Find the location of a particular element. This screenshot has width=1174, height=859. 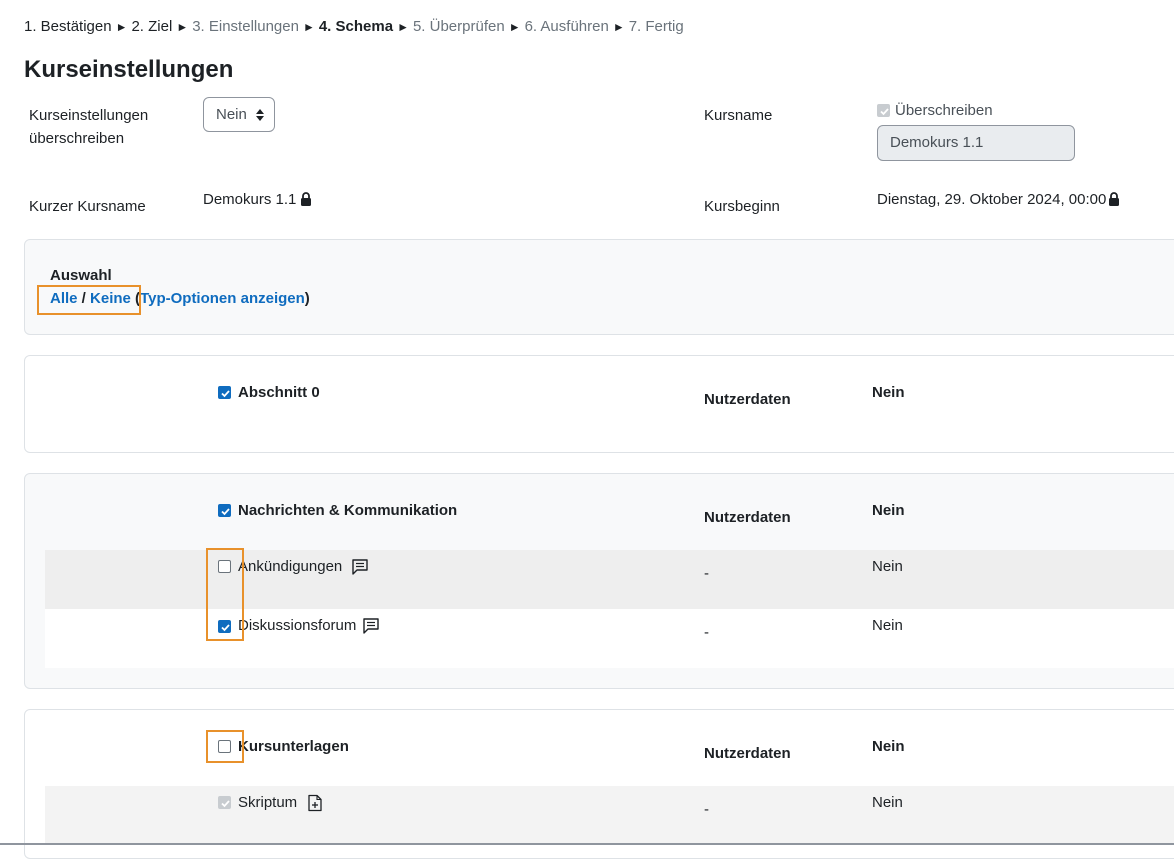

shortname-value: Demokurs 1.1 is located at coordinates (250, 199).